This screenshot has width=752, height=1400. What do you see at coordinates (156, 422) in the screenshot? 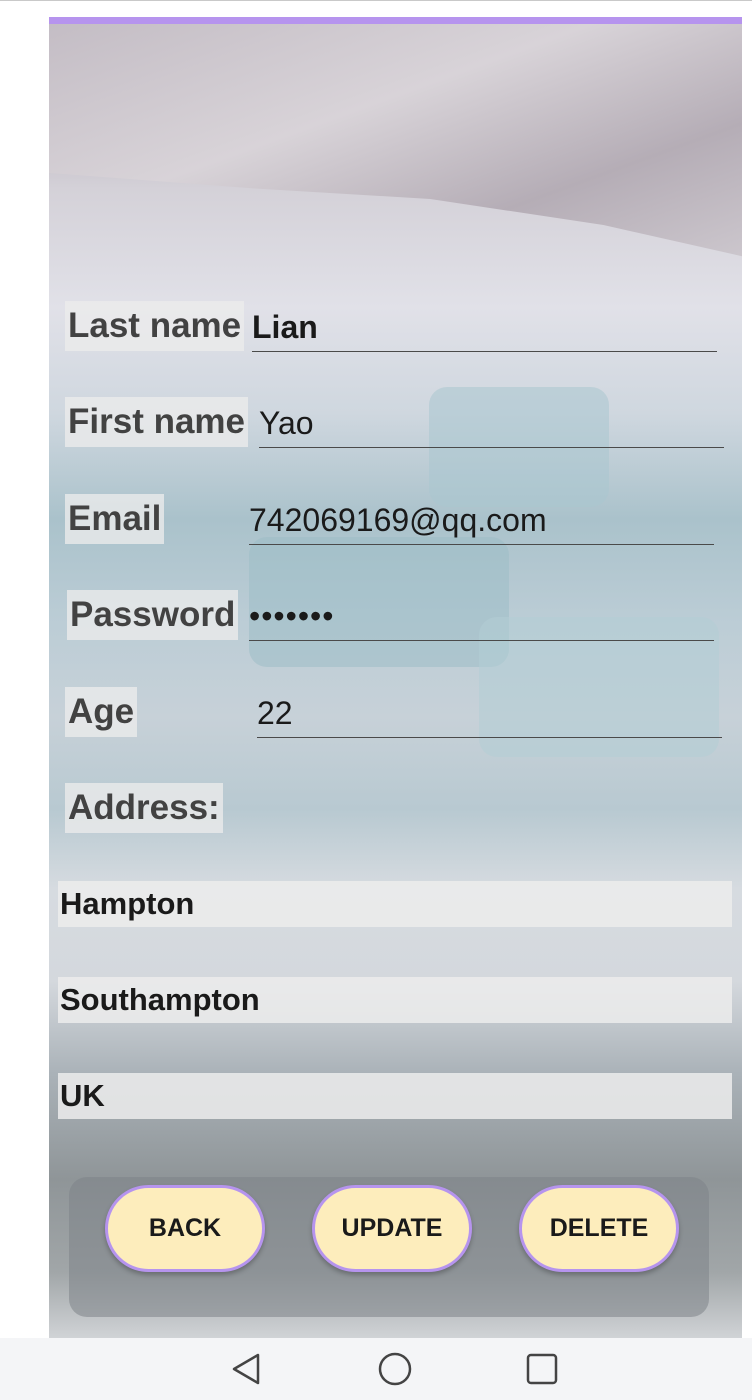
I see `first-name-label: First name` at bounding box center [156, 422].